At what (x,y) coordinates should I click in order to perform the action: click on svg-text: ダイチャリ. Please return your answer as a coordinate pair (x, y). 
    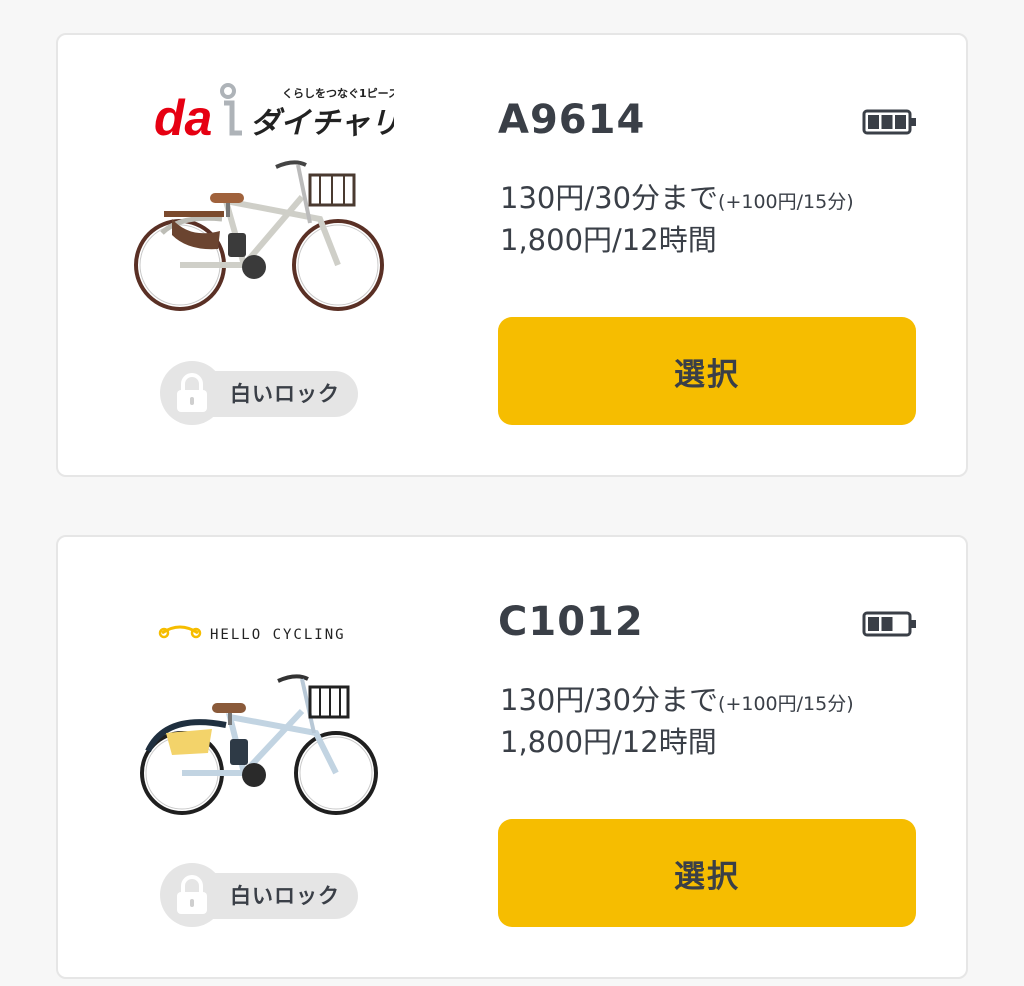
    Looking at the image, I should click on (322, 123).